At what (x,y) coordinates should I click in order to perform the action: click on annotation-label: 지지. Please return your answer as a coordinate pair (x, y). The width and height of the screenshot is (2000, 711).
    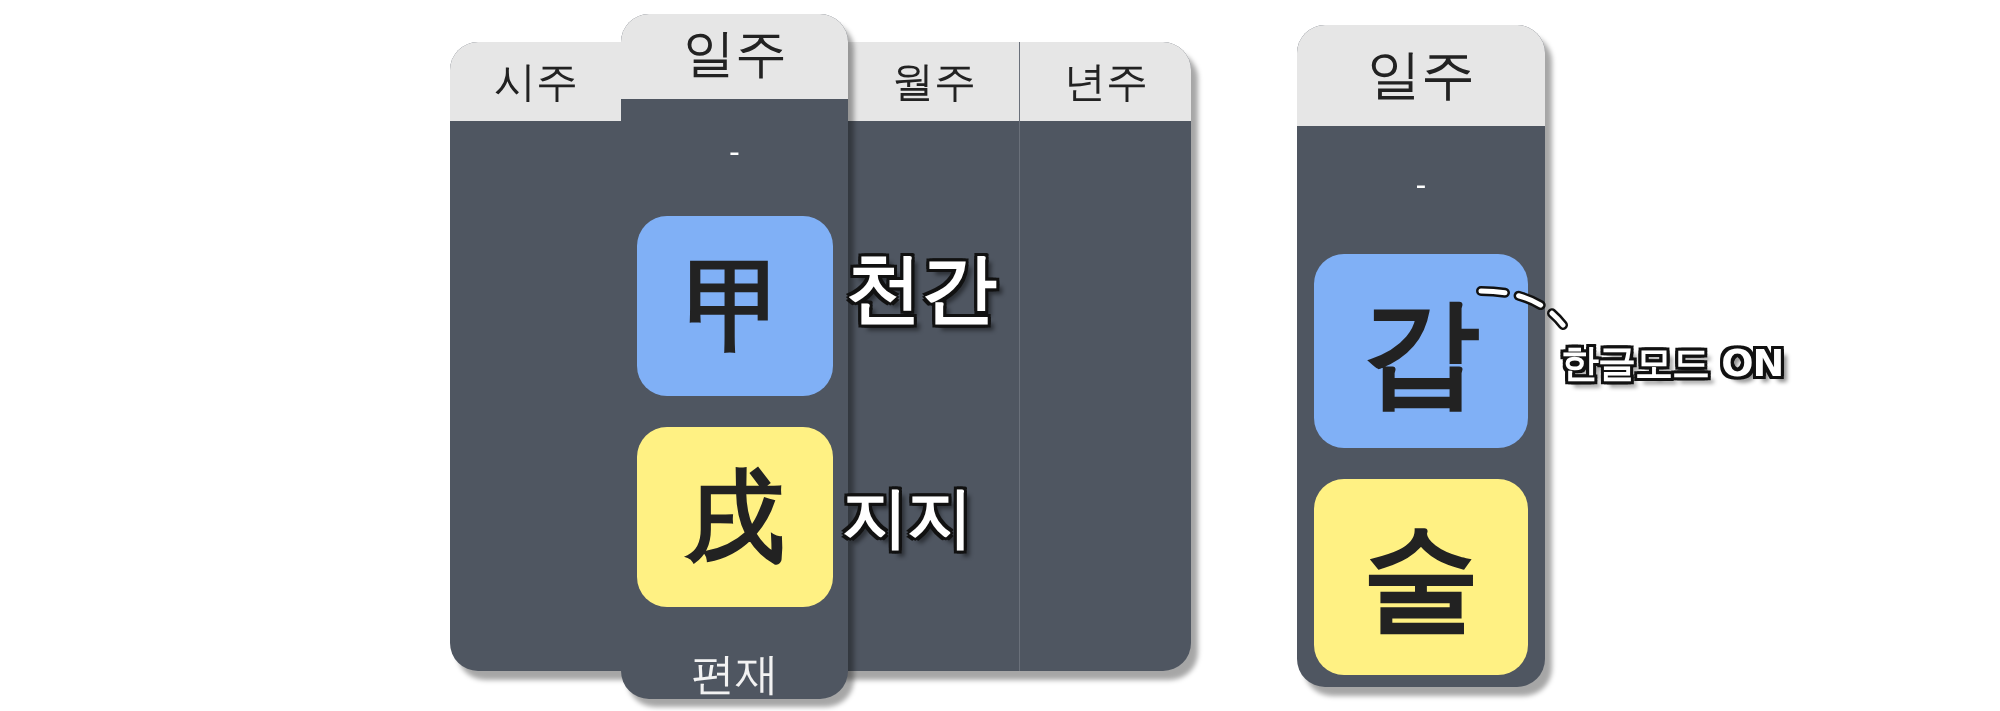
    Looking at the image, I should click on (907, 518).